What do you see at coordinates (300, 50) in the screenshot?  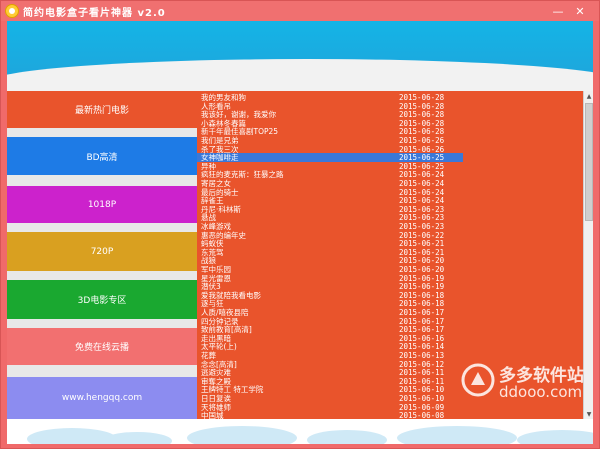 I see `header-banner` at bounding box center [300, 50].